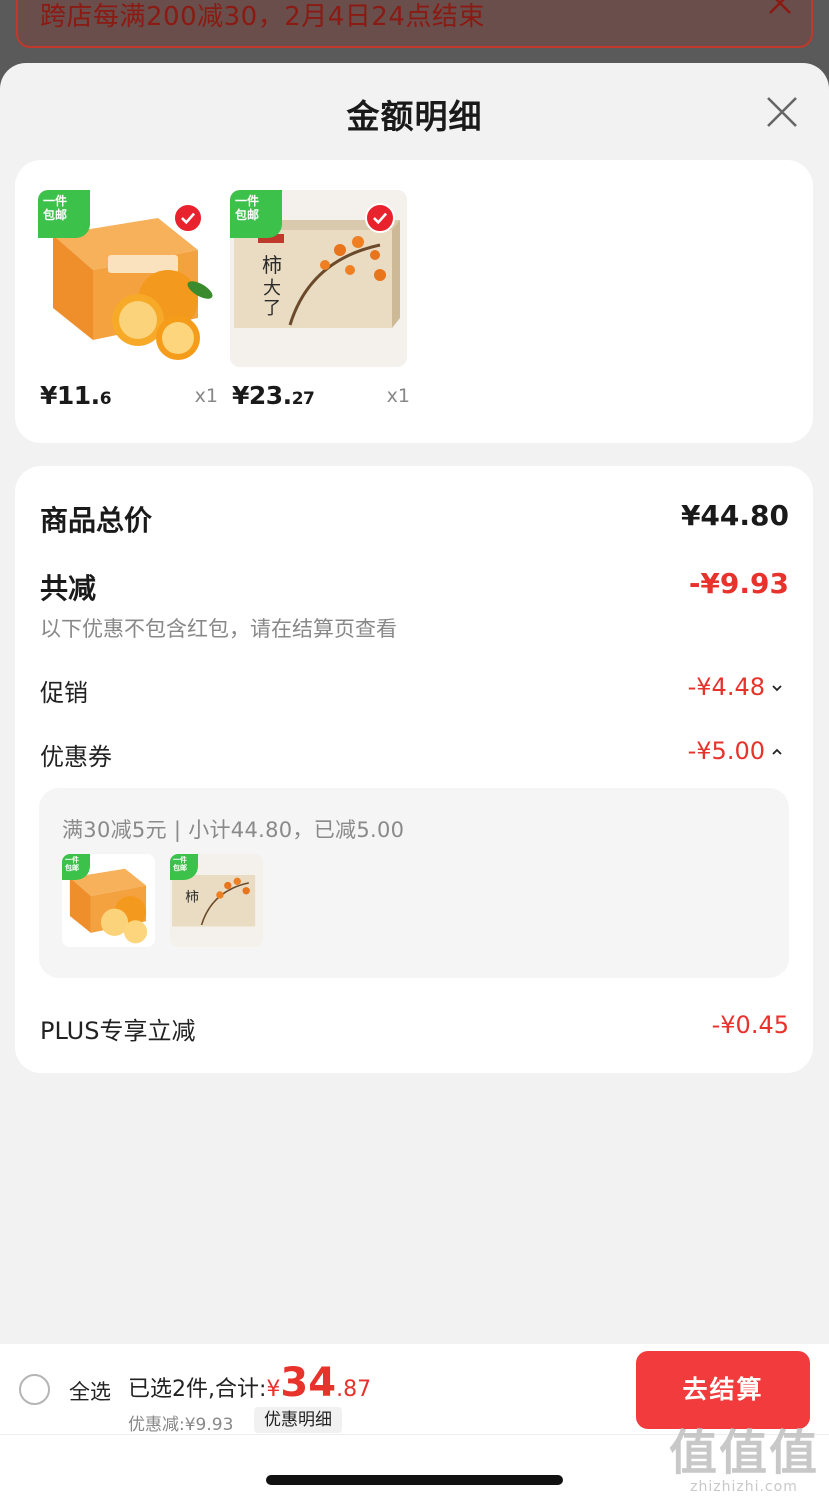  Describe the element at coordinates (76, 395) in the screenshot. I see `product-price: ¥11.6` at that location.